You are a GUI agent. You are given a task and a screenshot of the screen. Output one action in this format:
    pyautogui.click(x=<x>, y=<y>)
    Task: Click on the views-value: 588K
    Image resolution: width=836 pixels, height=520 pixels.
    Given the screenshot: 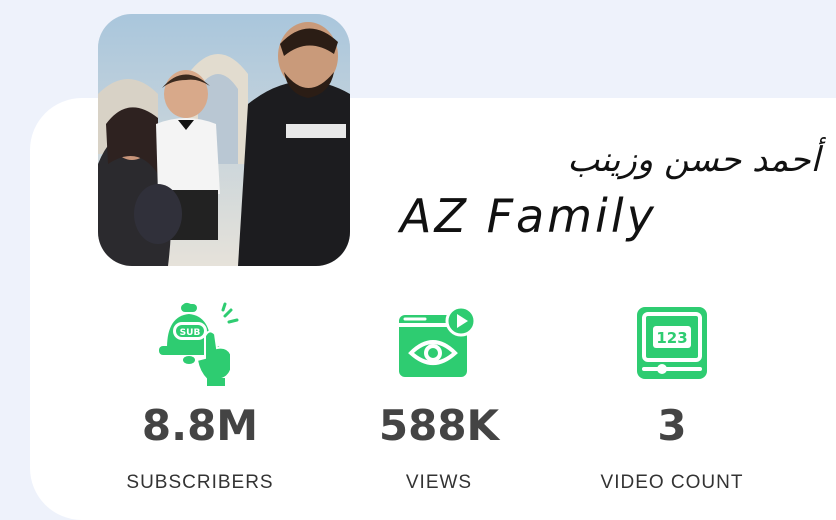 What is the action you would take?
    pyautogui.click(x=439, y=425)
    